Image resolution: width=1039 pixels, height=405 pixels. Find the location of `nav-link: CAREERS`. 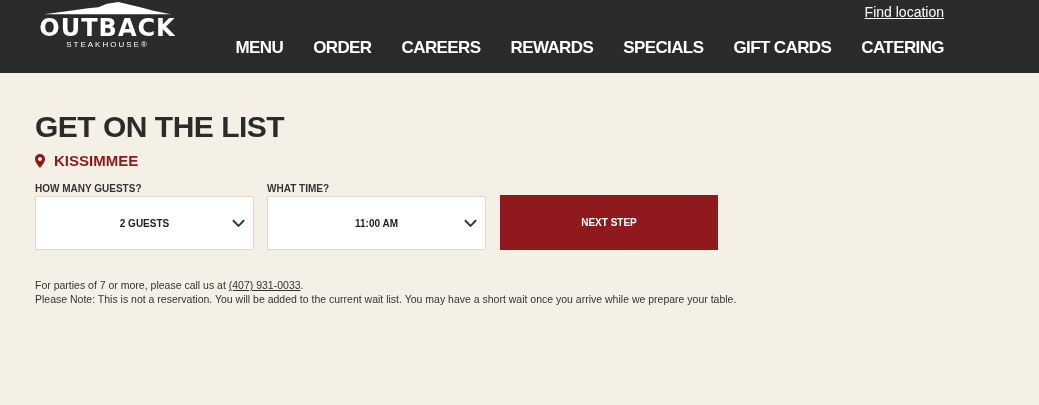

nav-link: CAREERS is located at coordinates (441, 48).